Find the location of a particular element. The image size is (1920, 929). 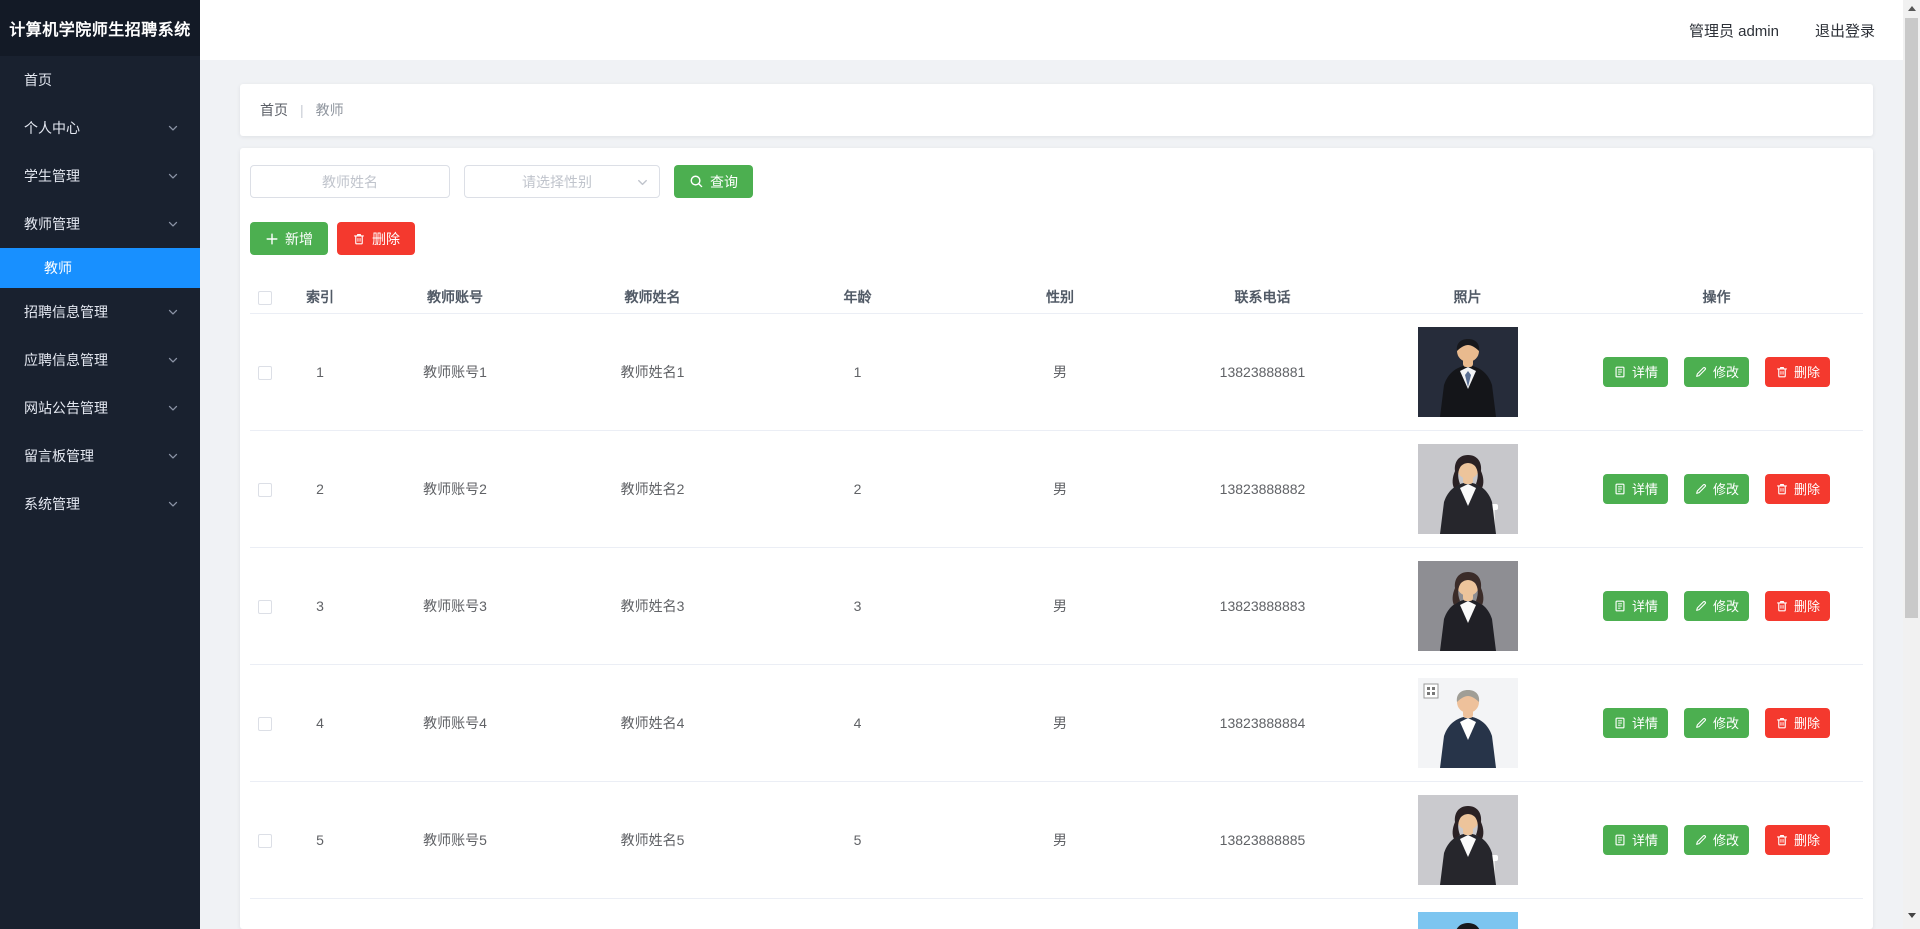

vertical-scrollbar is located at coordinates (1911, 464).